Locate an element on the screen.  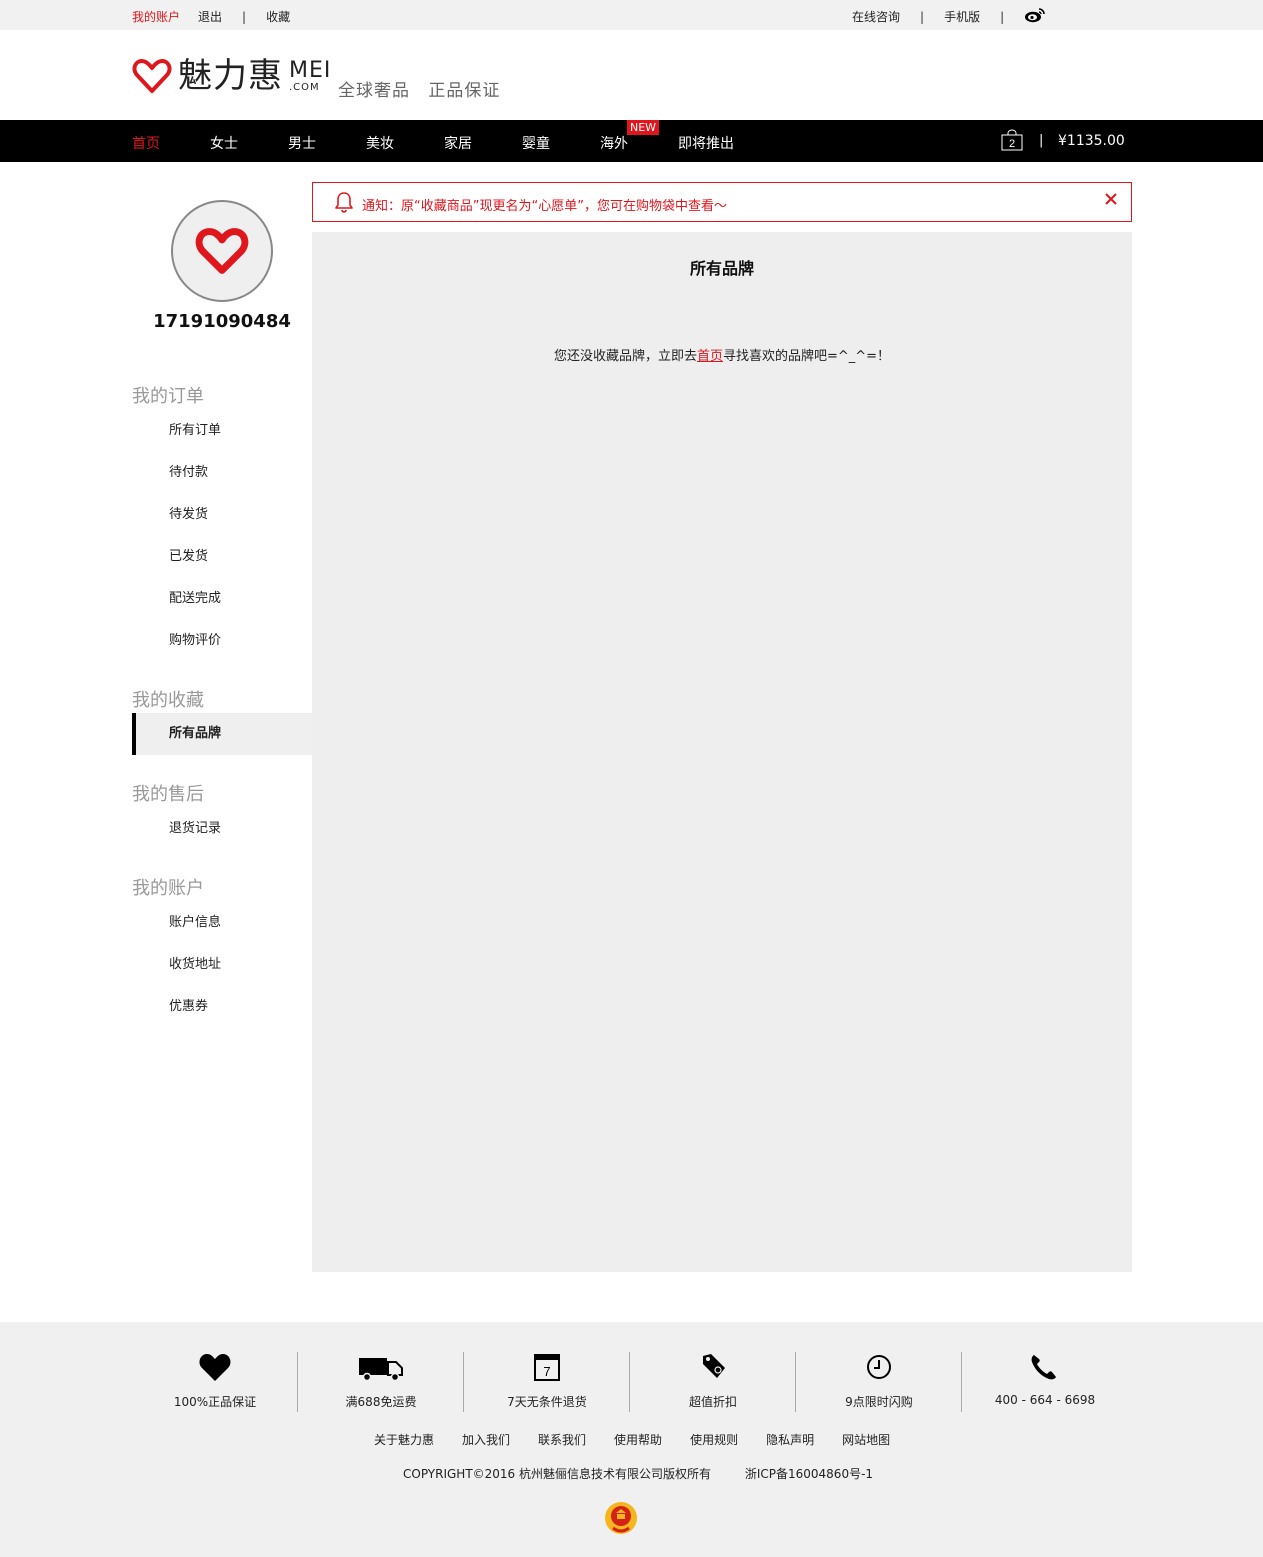
top-bar: 我的账户 退出 | 收藏 在线咨询 | 手机版 | is located at coordinates (631, 15).